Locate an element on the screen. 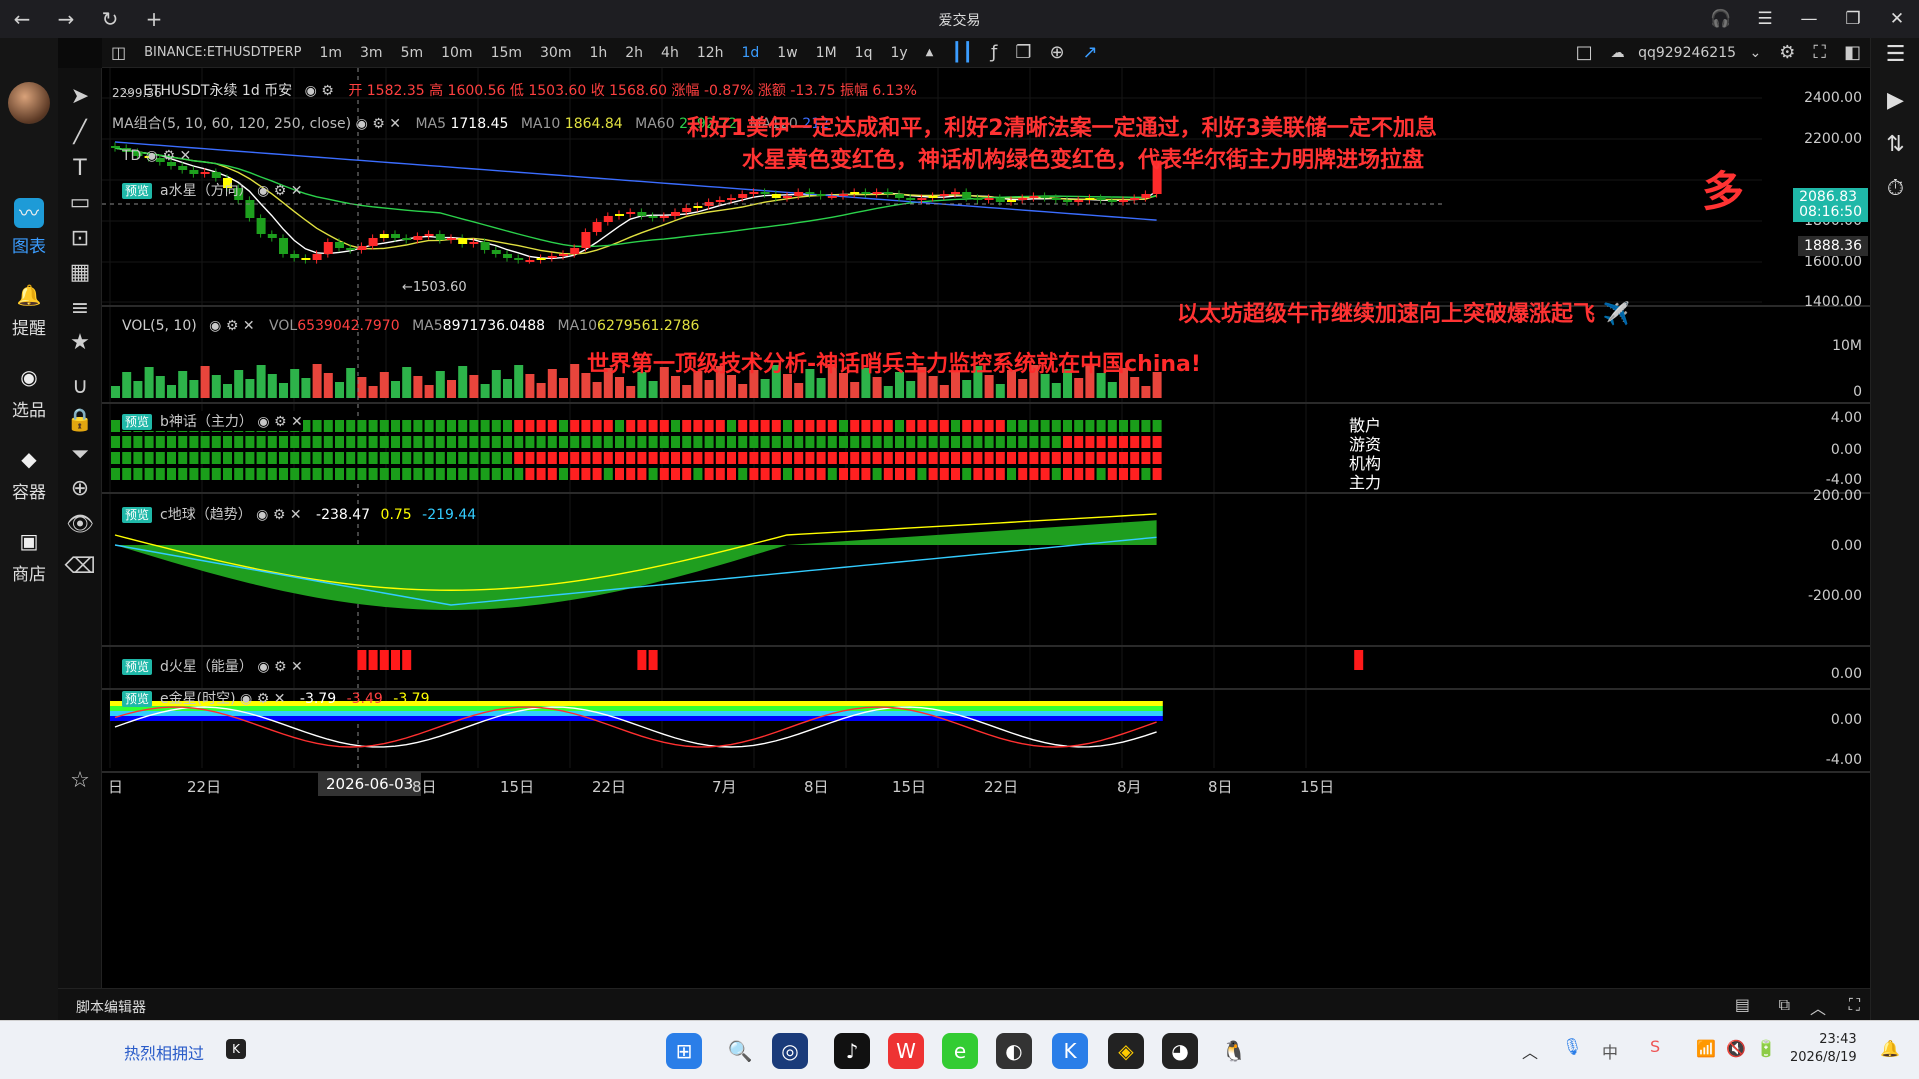  app-tray-icon: S is located at coordinates (1655, 1046).